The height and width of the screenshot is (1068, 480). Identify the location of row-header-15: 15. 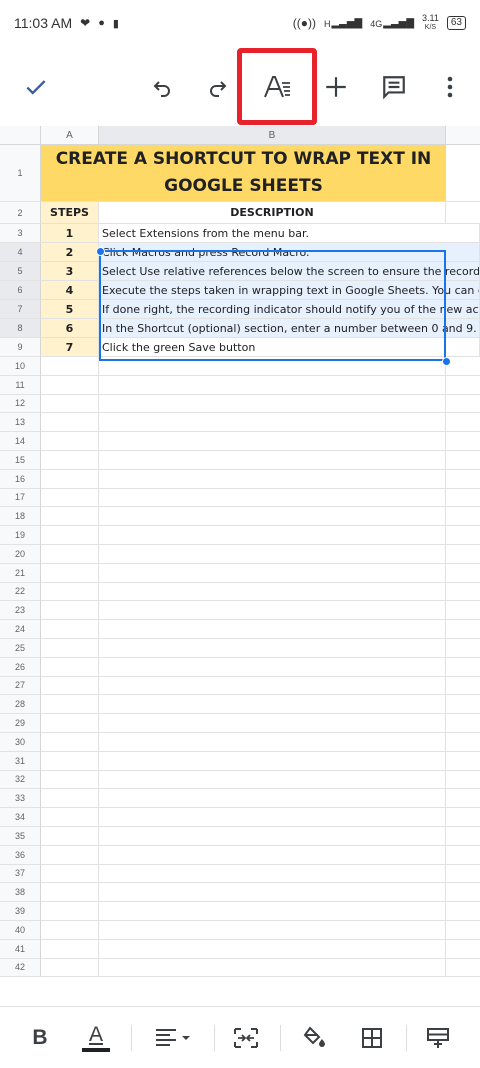
(20, 460).